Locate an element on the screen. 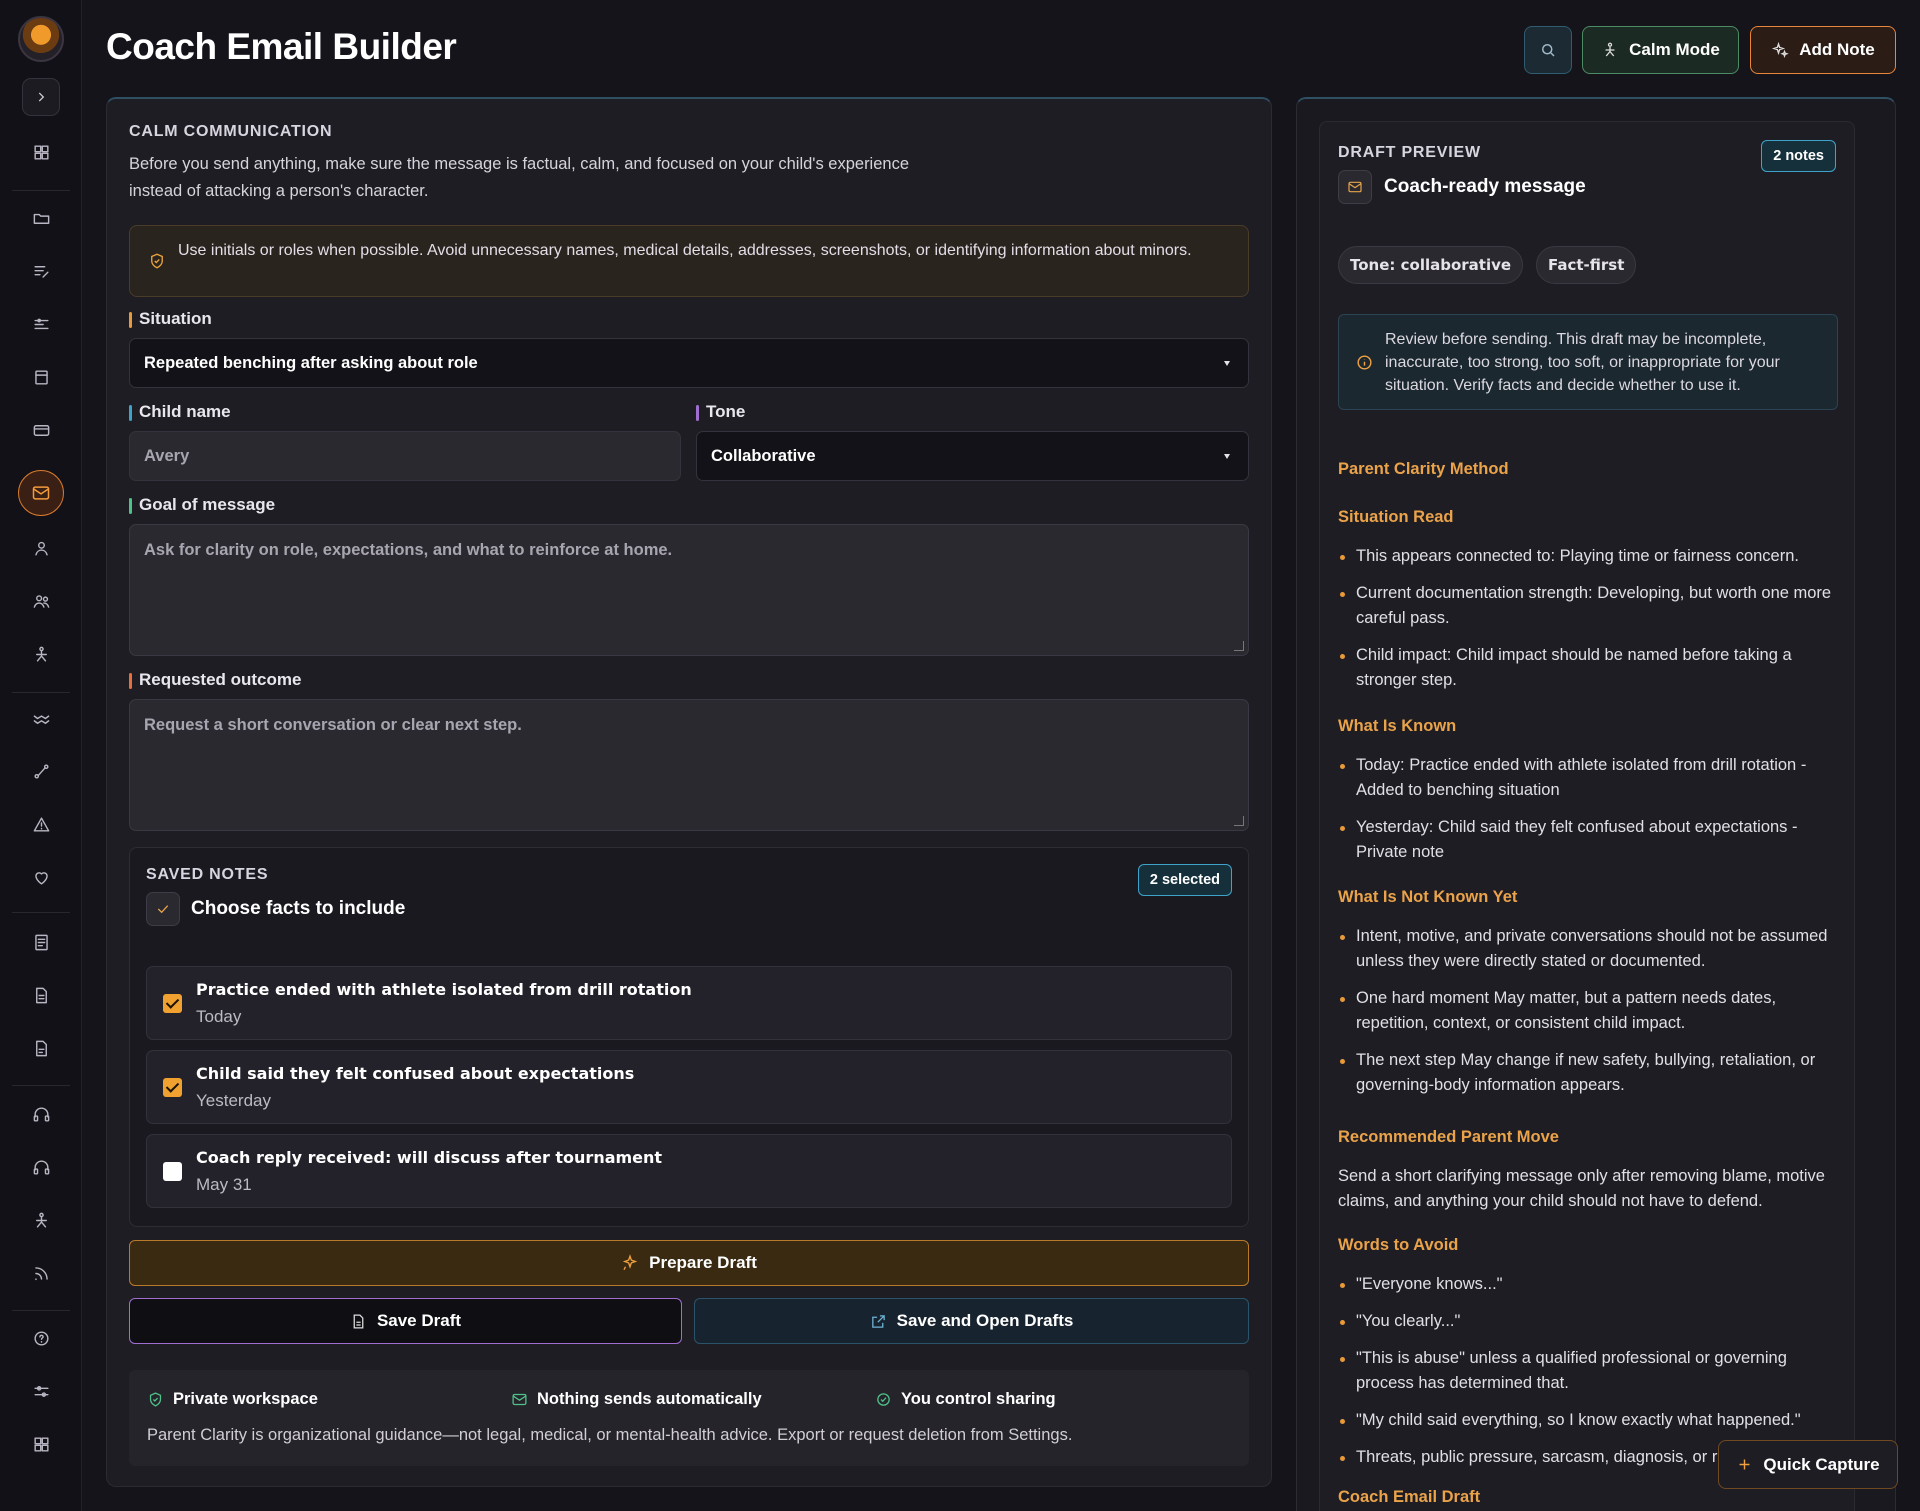 This screenshot has width=1920, height=1511. sidebar-item-filters is located at coordinates (41, 324).